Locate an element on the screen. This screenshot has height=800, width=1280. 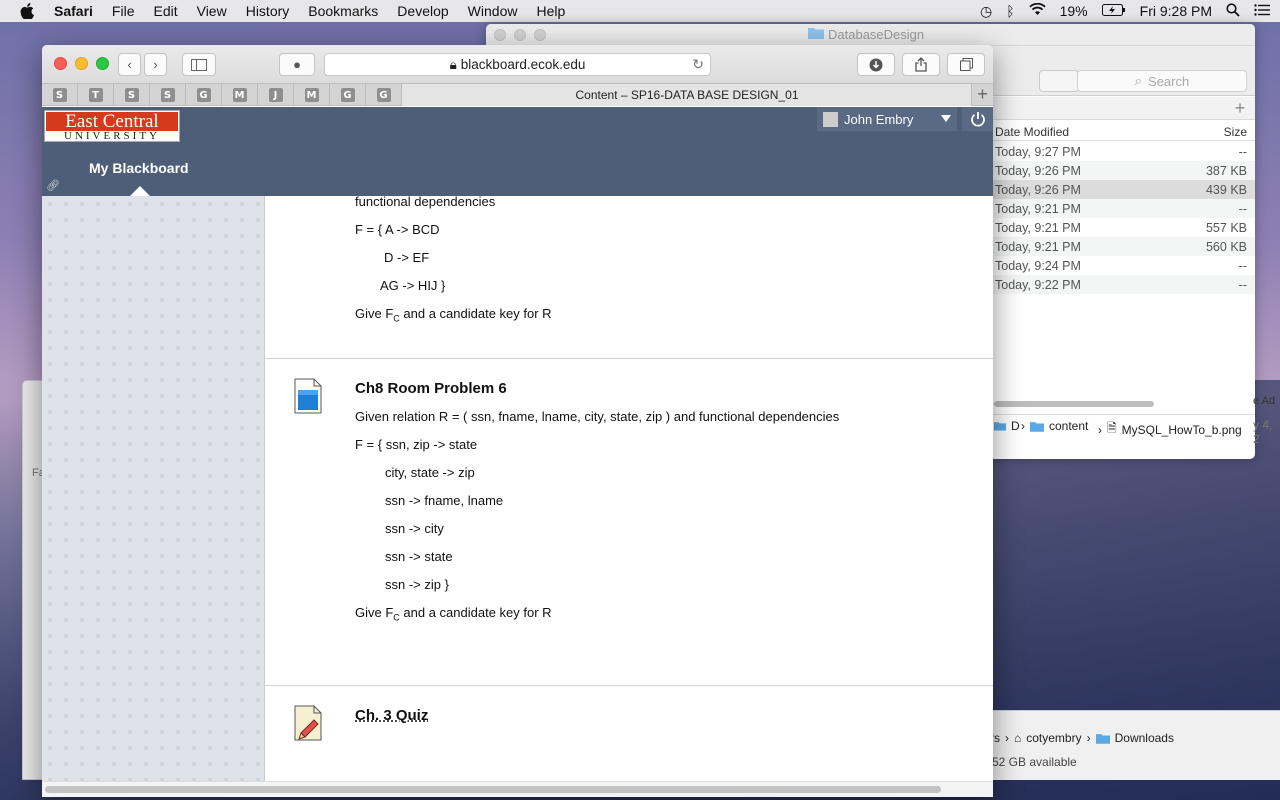
menu-edit: Edit is located at coordinates (165, 11).